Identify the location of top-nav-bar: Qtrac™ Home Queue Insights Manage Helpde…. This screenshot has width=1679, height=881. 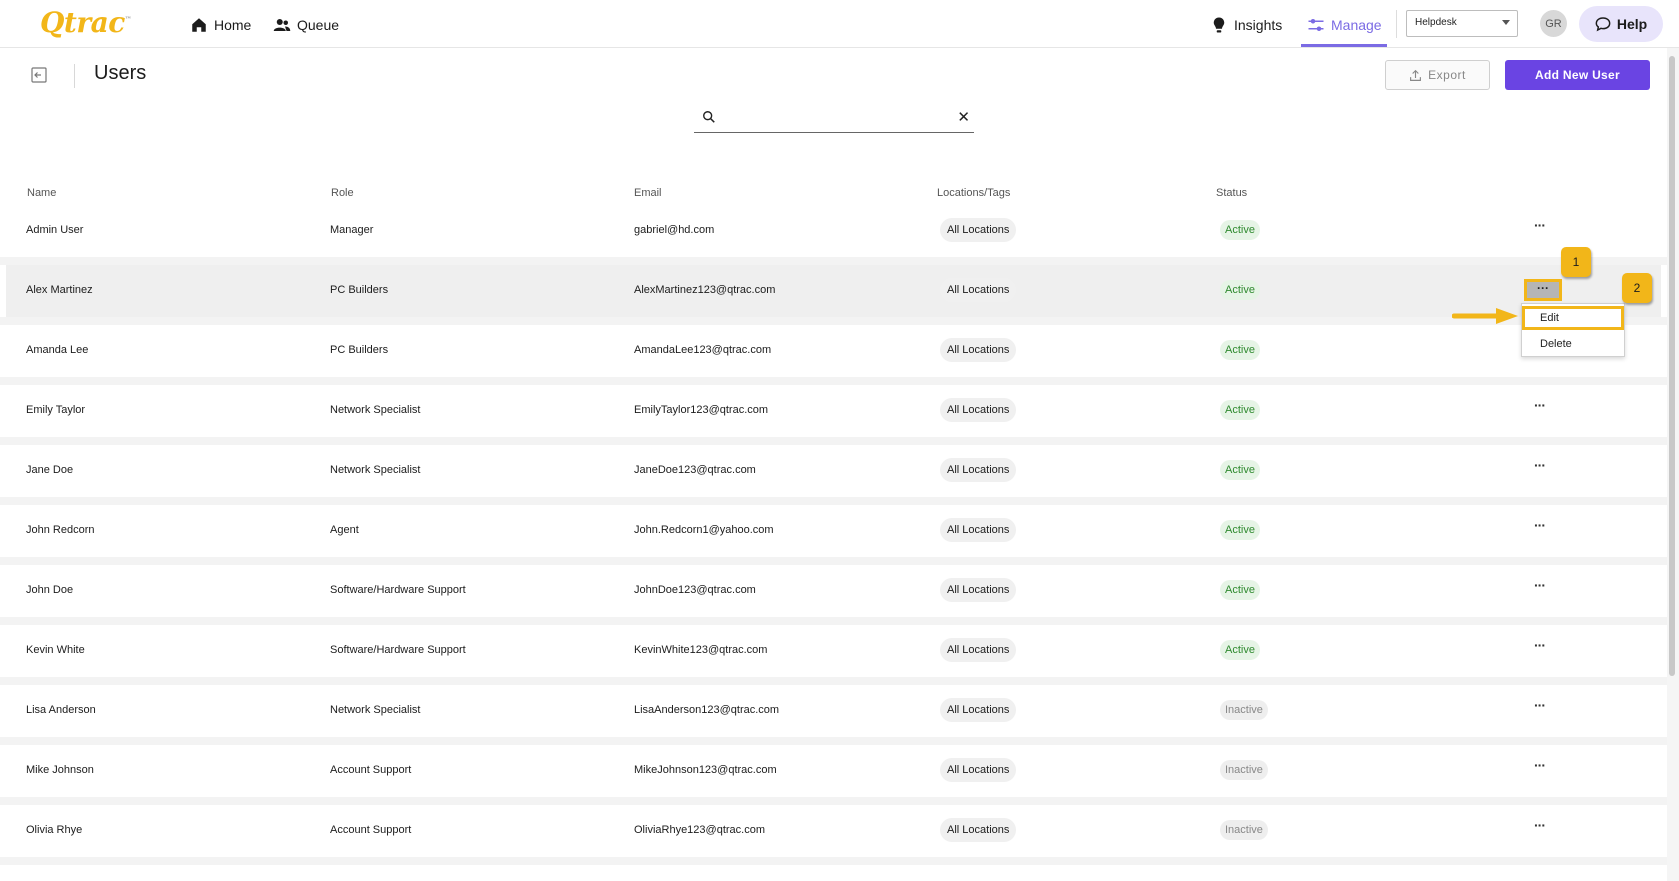
(839, 24).